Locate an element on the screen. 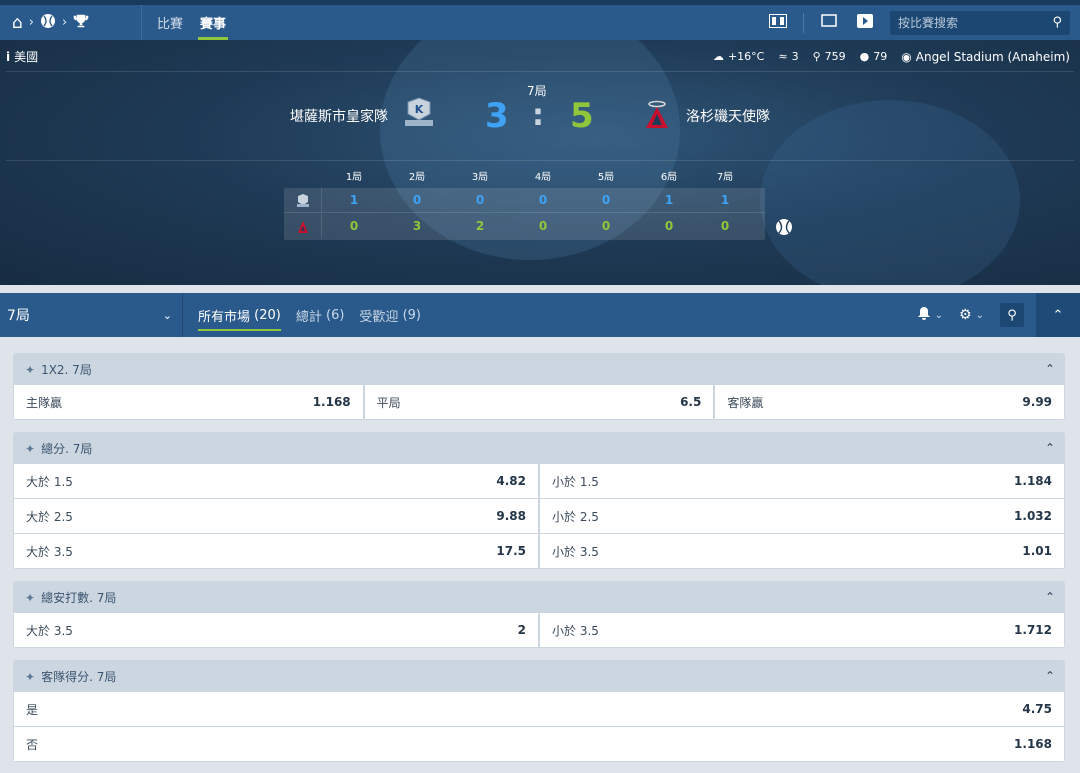 The image size is (1080, 773). outcome-label: 小於 3.5 is located at coordinates (575, 630).